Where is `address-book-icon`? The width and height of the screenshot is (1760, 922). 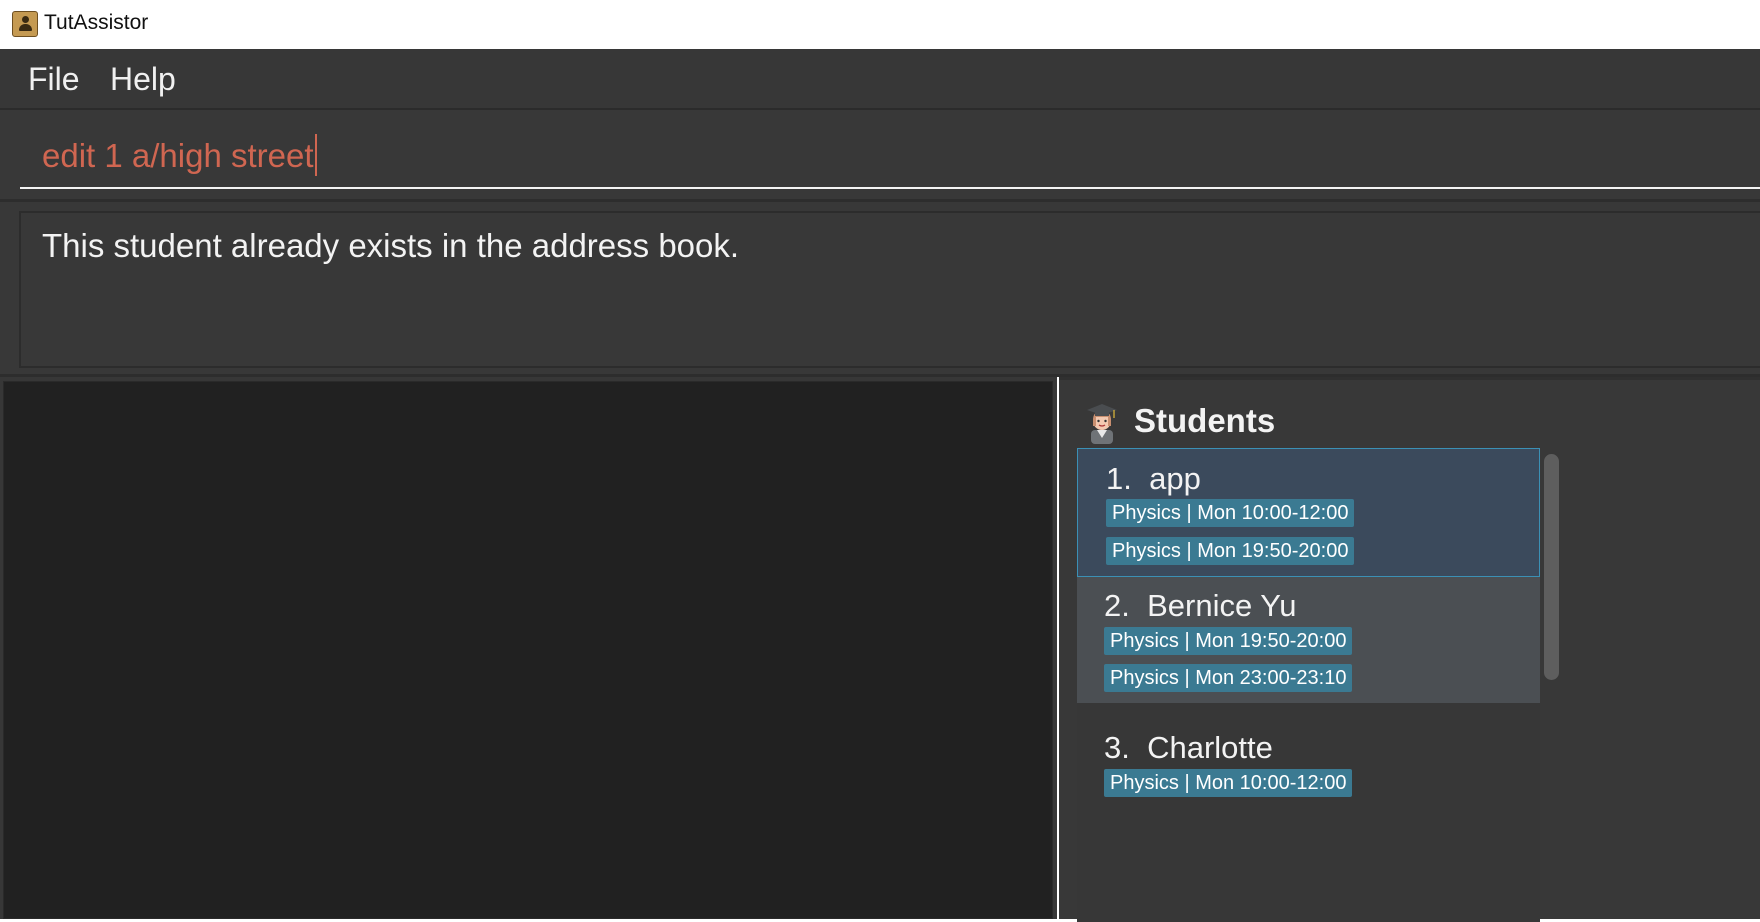
address-book-icon is located at coordinates (25, 24).